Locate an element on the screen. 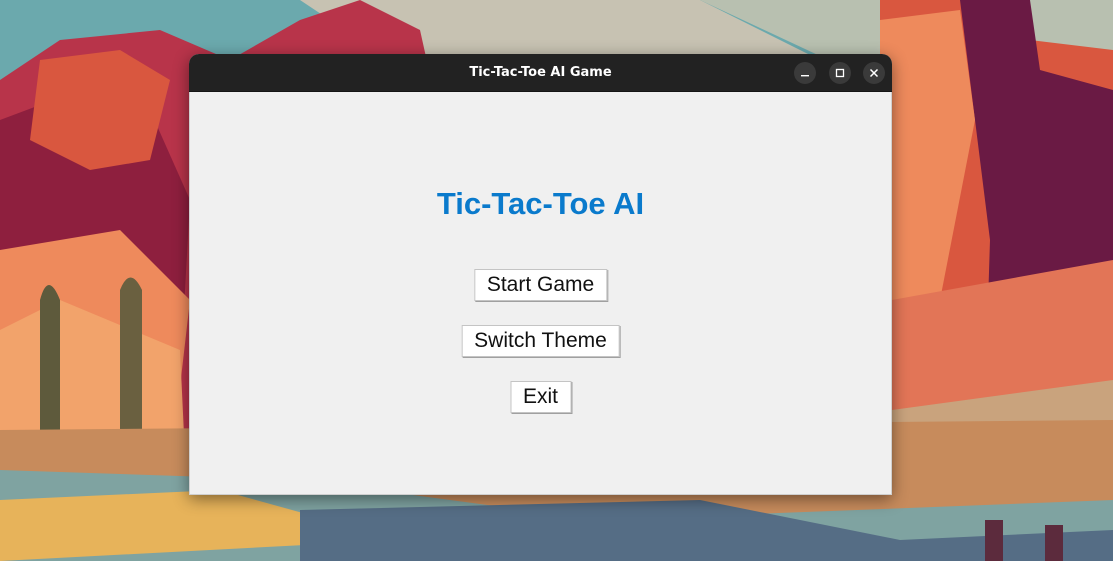 This screenshot has height=561, width=1113. close-button is located at coordinates (874, 73).